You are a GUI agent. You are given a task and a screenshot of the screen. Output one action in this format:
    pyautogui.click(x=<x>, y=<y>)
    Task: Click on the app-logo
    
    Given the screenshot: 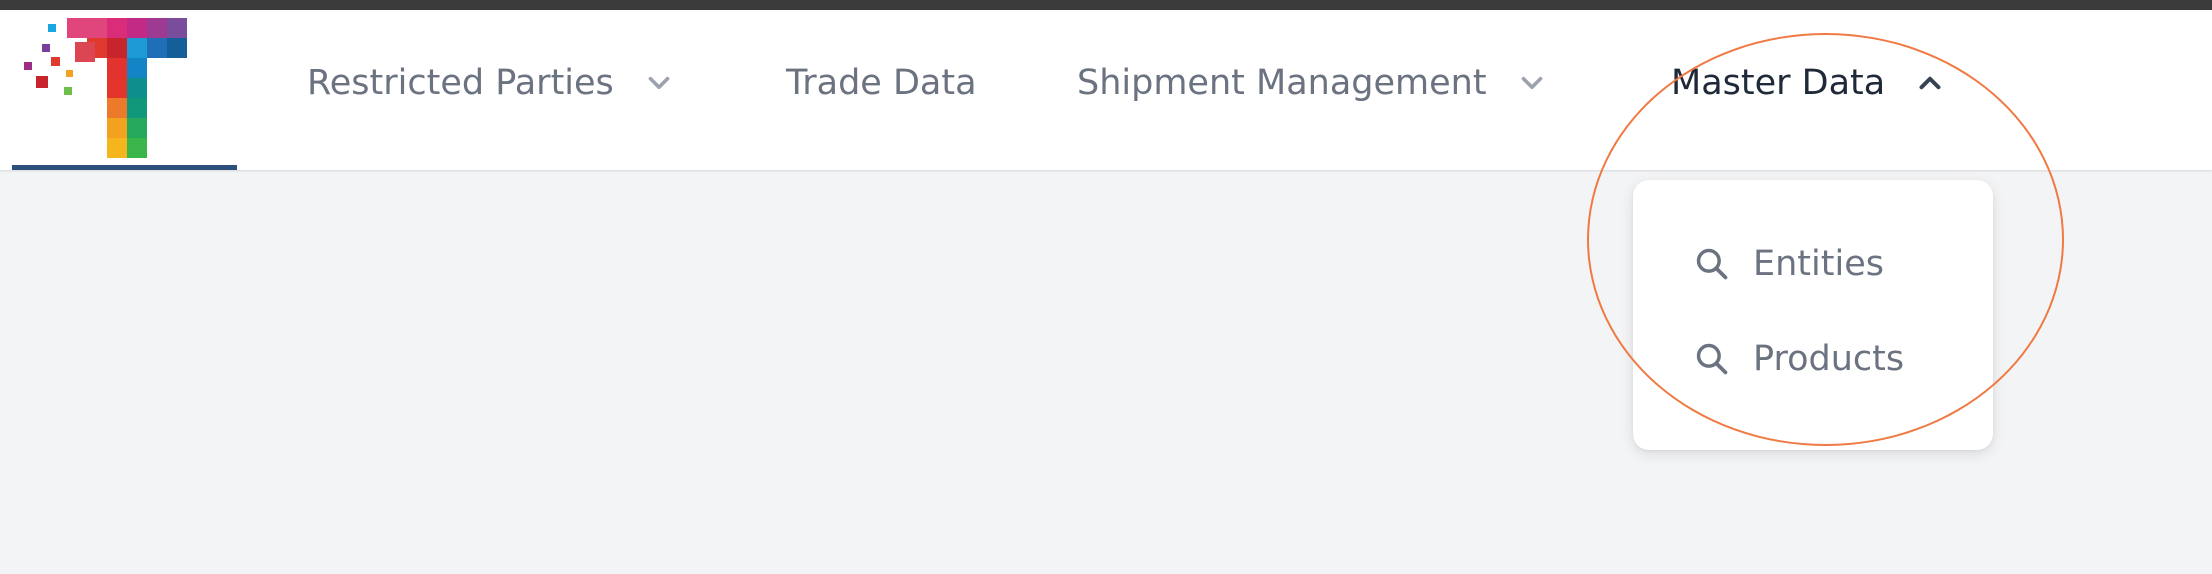 What is the action you would take?
    pyautogui.click(x=124, y=90)
    